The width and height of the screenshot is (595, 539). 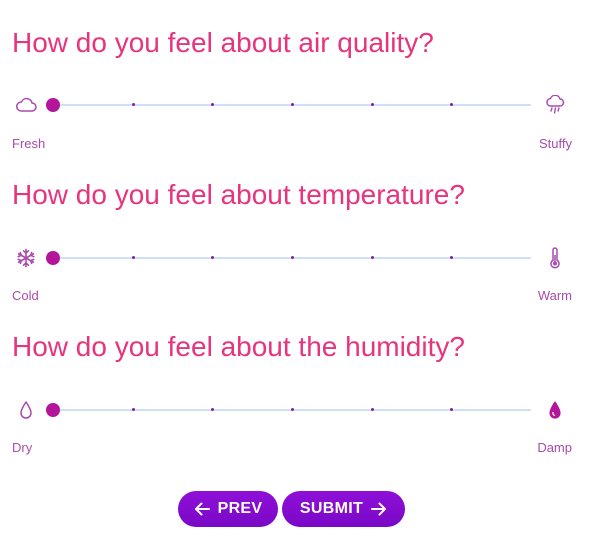 What do you see at coordinates (555, 105) in the screenshot?
I see `cloud-rain-icon` at bounding box center [555, 105].